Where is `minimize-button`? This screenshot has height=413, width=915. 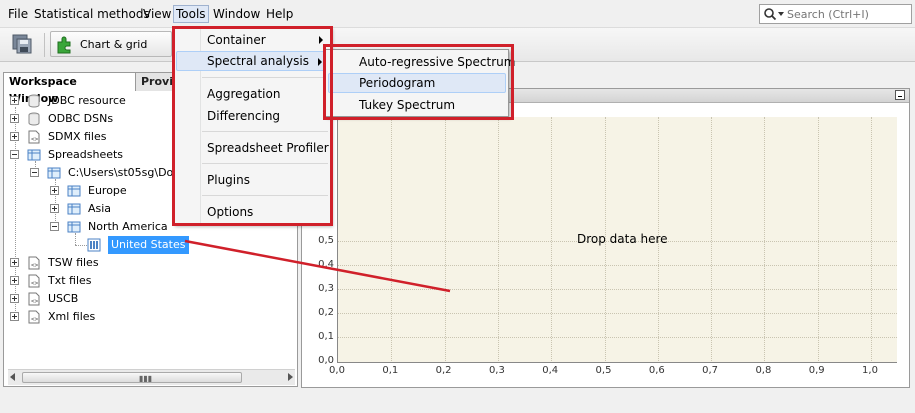
minimize-button is located at coordinates (900, 95).